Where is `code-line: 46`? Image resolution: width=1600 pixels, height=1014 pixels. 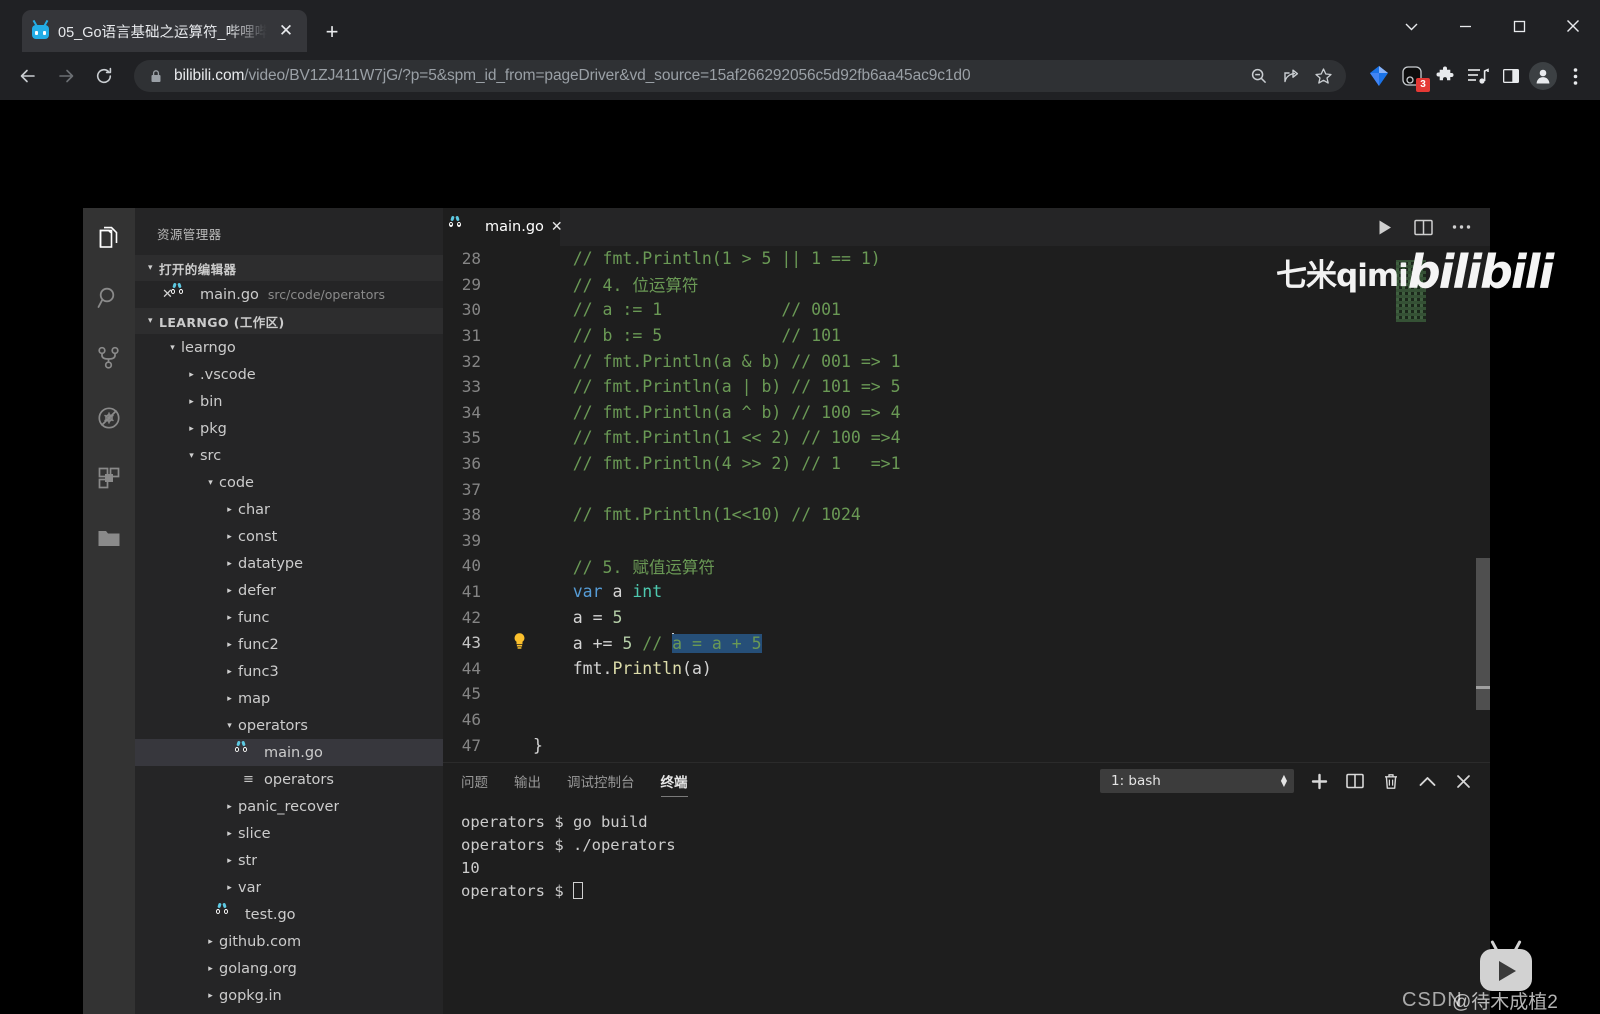 code-line: 46 is located at coordinates (966, 720).